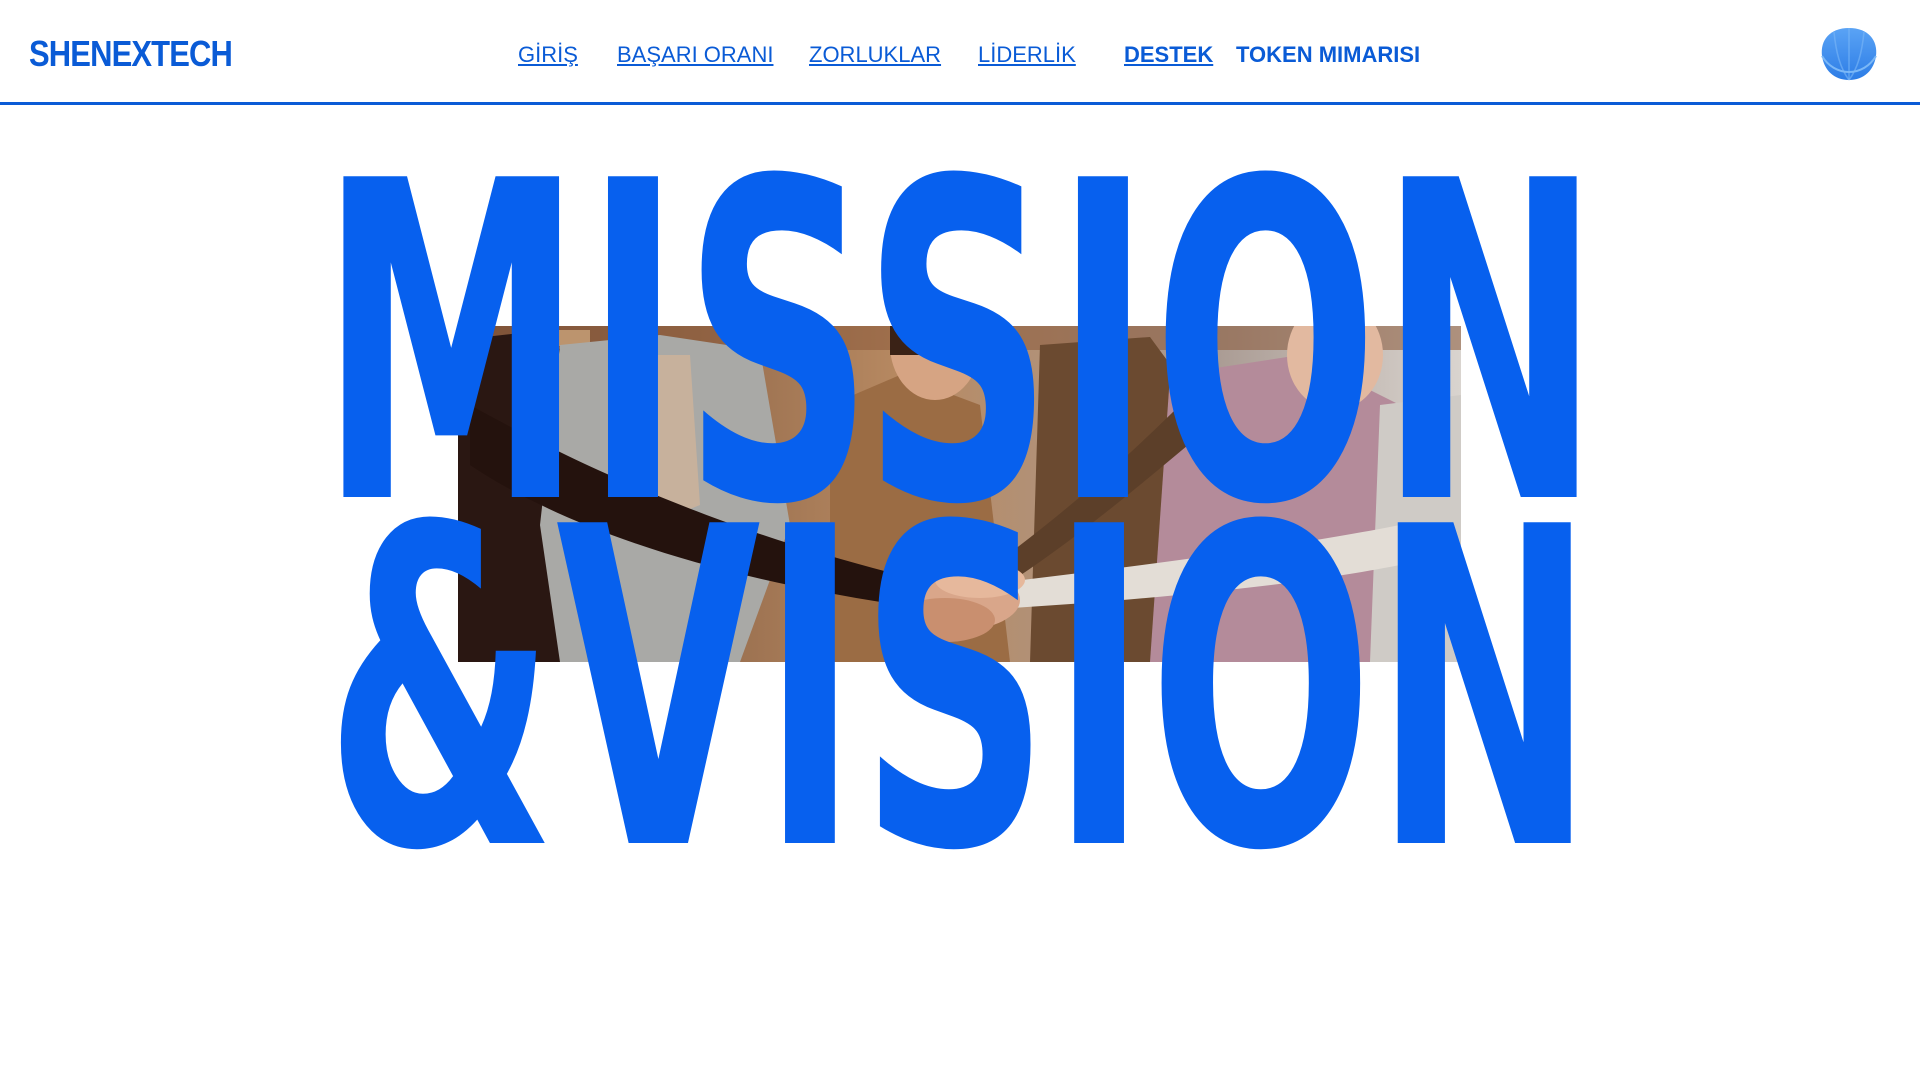 The width and height of the screenshot is (1920, 1080). What do you see at coordinates (1849, 53) in the screenshot?
I see `shell-icon` at bounding box center [1849, 53].